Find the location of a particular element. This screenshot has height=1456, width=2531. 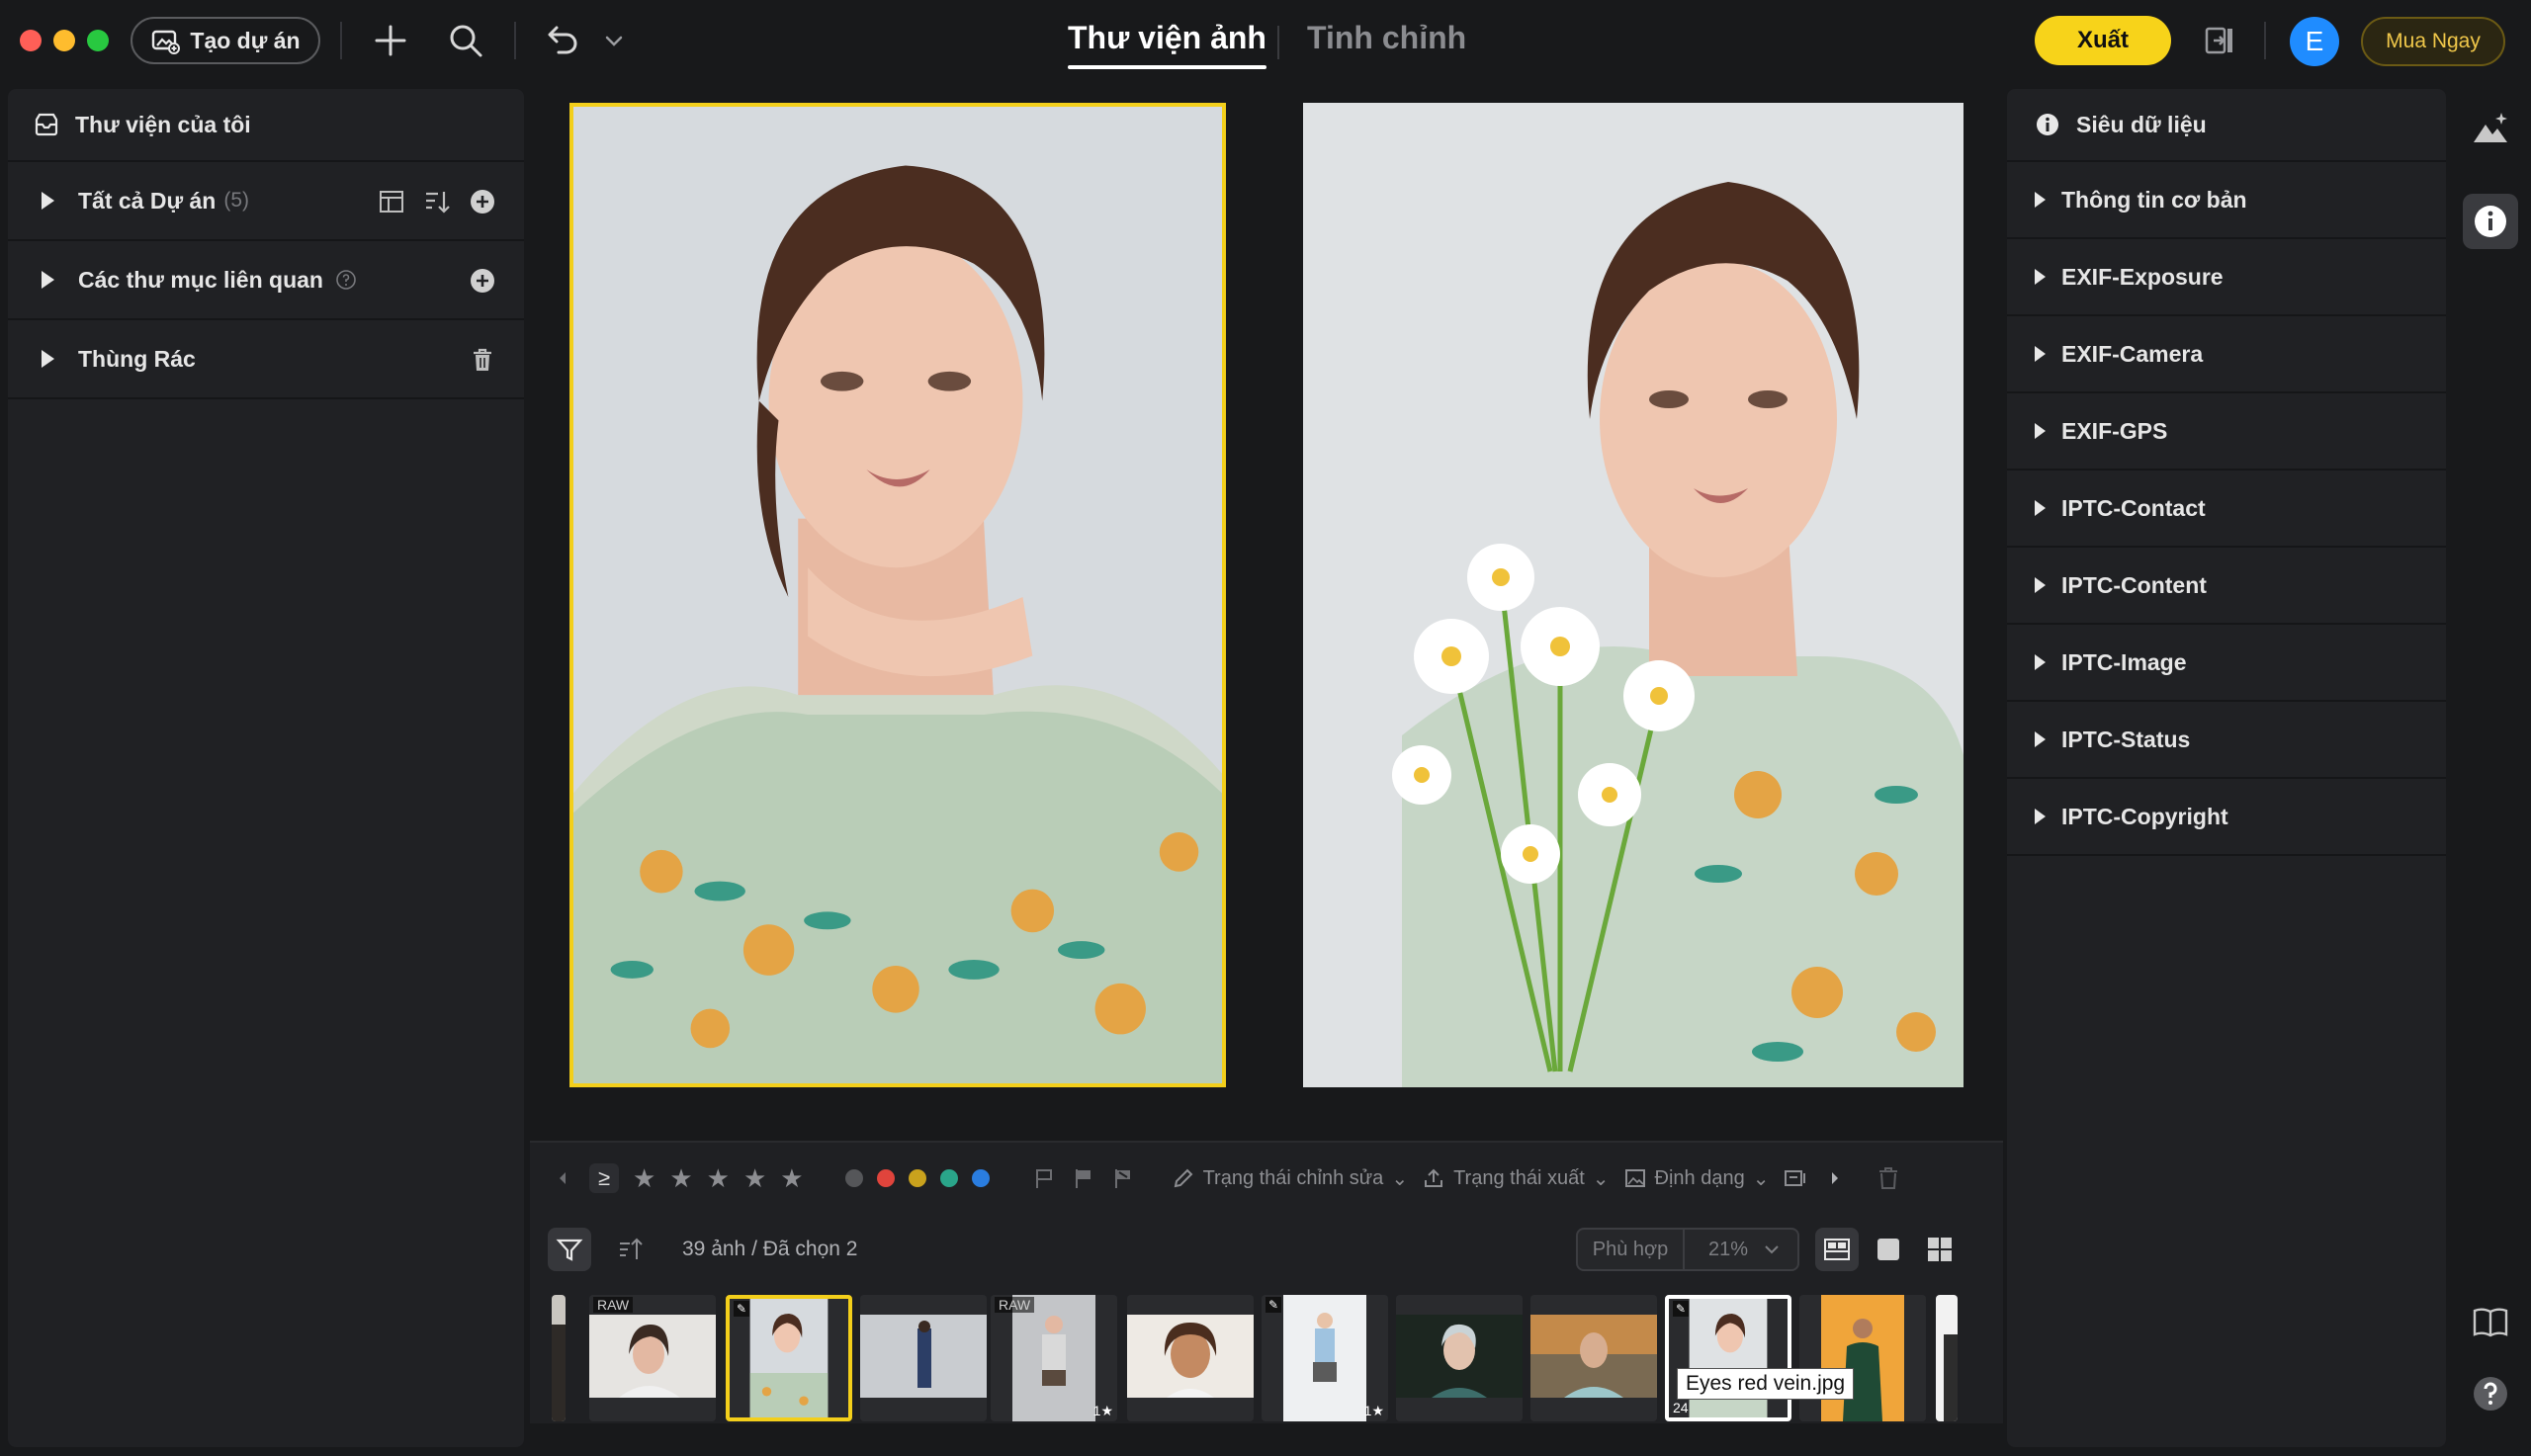

export-status-filter: Trạng thái xuất ⌄ is located at coordinates (1516, 1178).